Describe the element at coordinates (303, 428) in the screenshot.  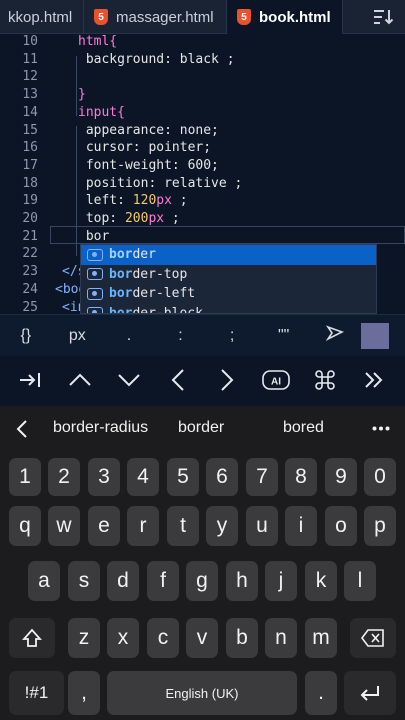
I see `suggestion-word: bored` at that location.